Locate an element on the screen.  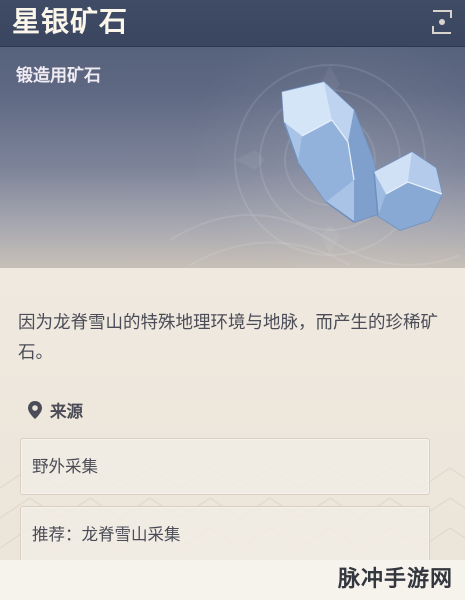
source-header: 来源 is located at coordinates (55, 410).